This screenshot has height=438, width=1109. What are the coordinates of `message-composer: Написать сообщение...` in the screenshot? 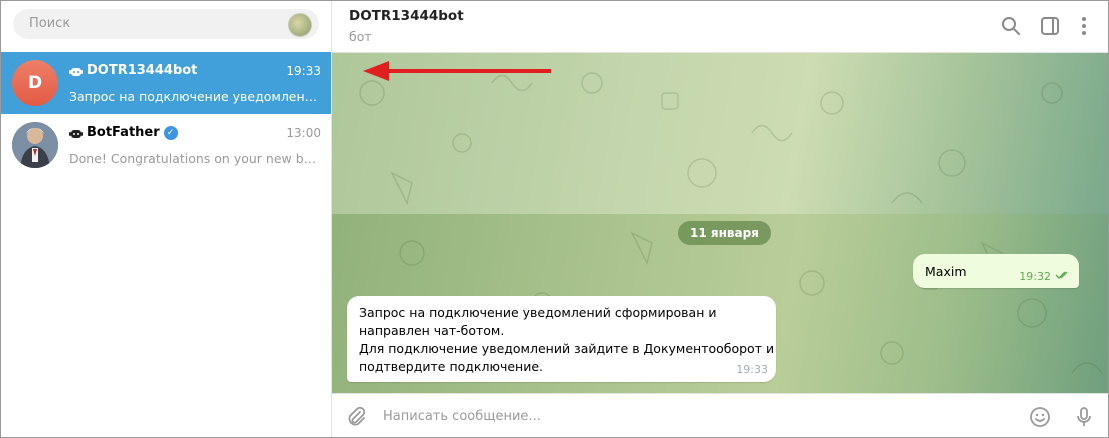 It's located at (720, 415).